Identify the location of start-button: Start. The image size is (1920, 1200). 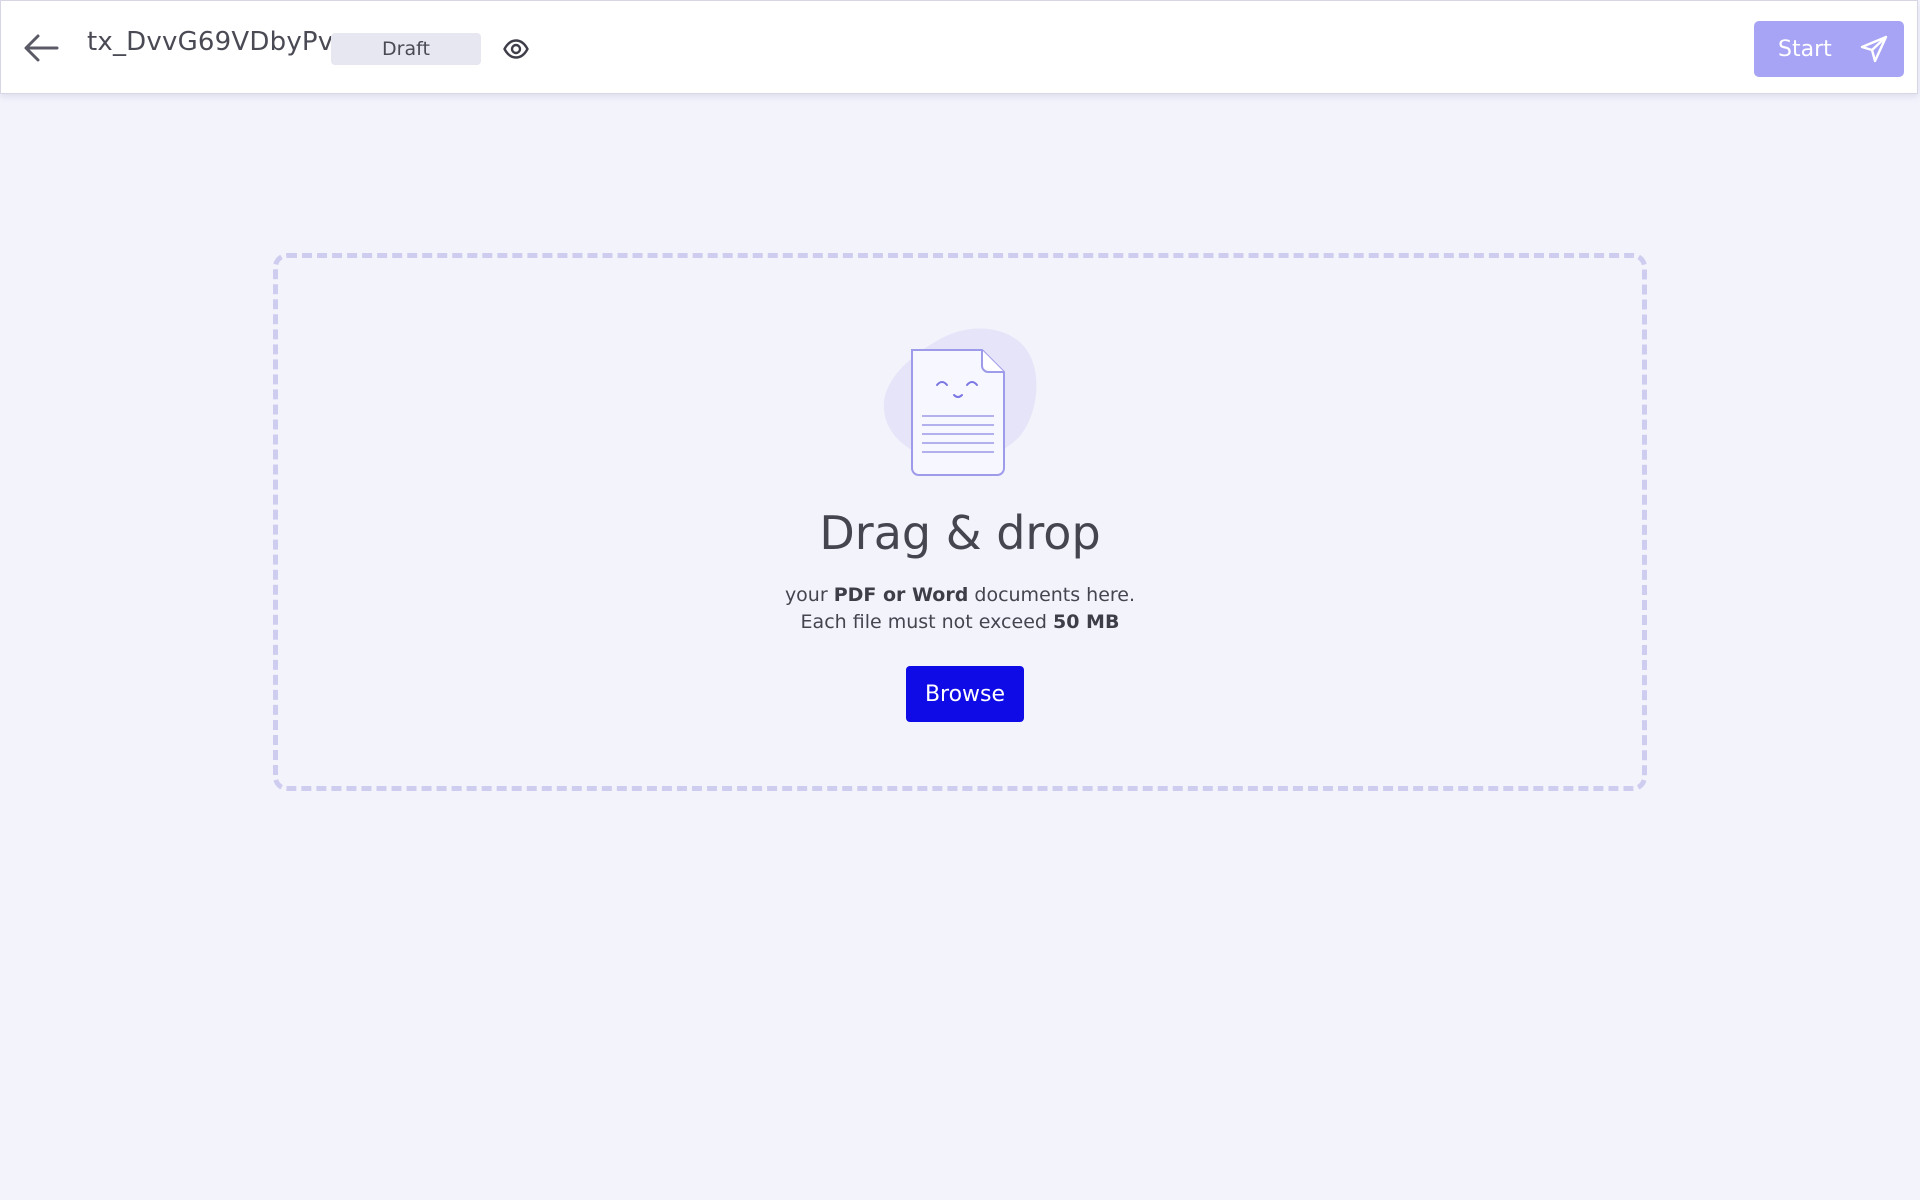
(1829, 49).